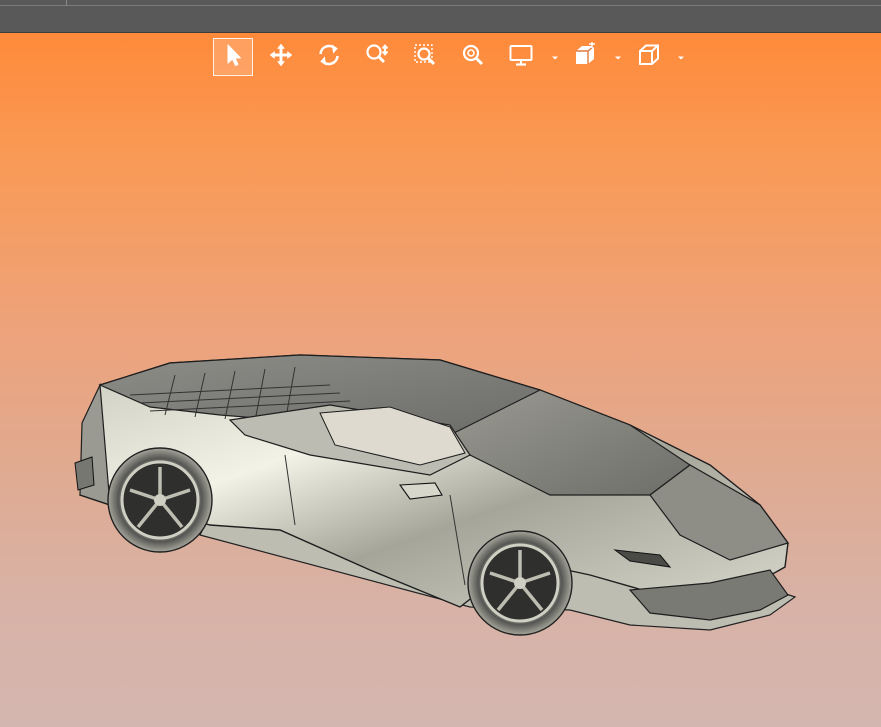 Image resolution: width=881 pixels, height=727 pixels. What do you see at coordinates (440, 16) in the screenshot?
I see `title-bar` at bounding box center [440, 16].